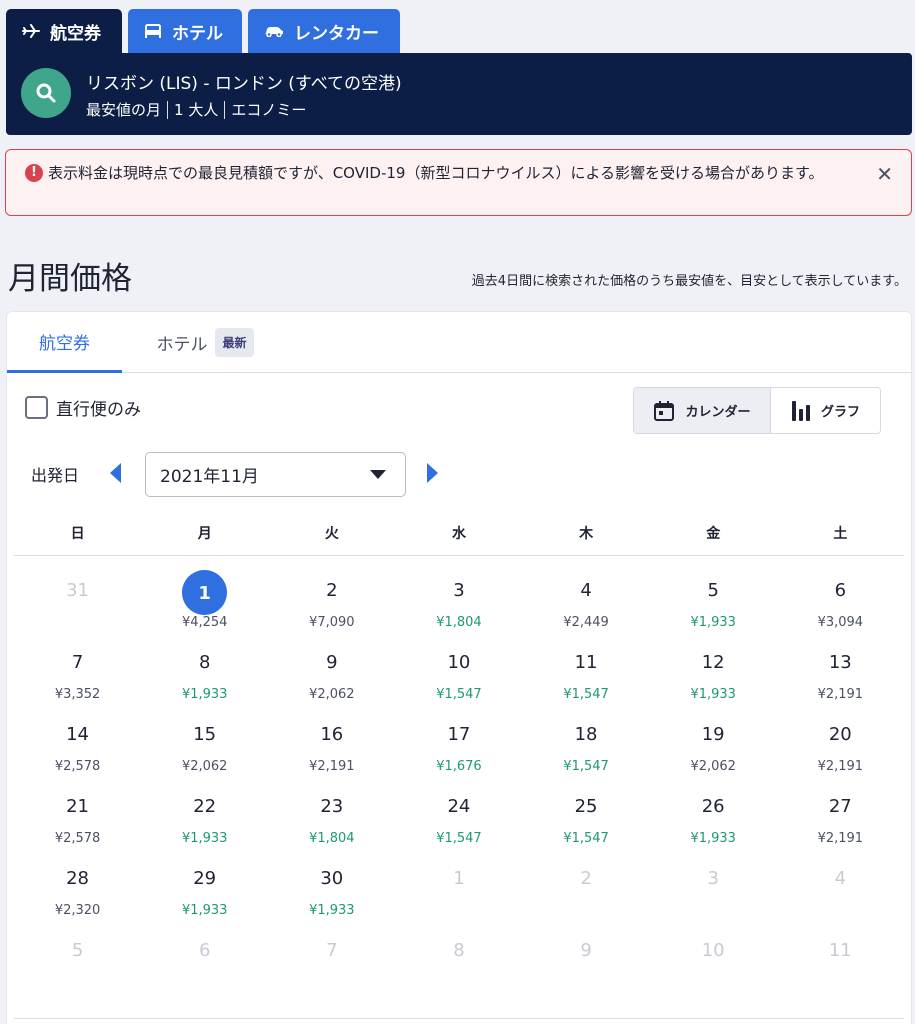 The width and height of the screenshot is (915, 1024). What do you see at coordinates (718, 412) in the screenshot?
I see `calendar-view-label: カレンダー` at bounding box center [718, 412].